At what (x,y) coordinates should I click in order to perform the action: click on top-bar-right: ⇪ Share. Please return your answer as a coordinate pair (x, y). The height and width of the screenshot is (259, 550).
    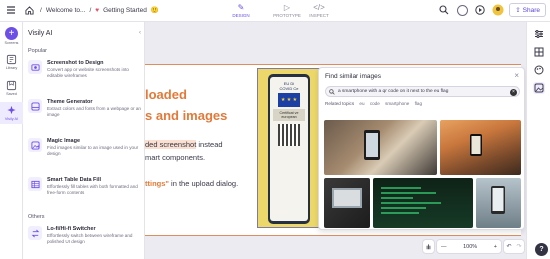
    Looking at the image, I should click on (491, 10).